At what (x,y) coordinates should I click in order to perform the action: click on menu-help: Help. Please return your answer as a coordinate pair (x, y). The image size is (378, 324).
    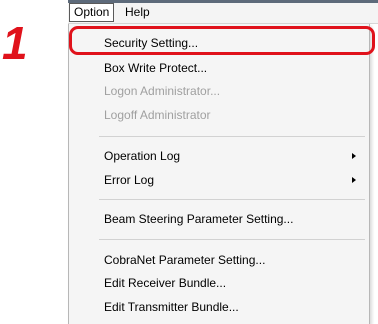
    Looking at the image, I should click on (137, 12).